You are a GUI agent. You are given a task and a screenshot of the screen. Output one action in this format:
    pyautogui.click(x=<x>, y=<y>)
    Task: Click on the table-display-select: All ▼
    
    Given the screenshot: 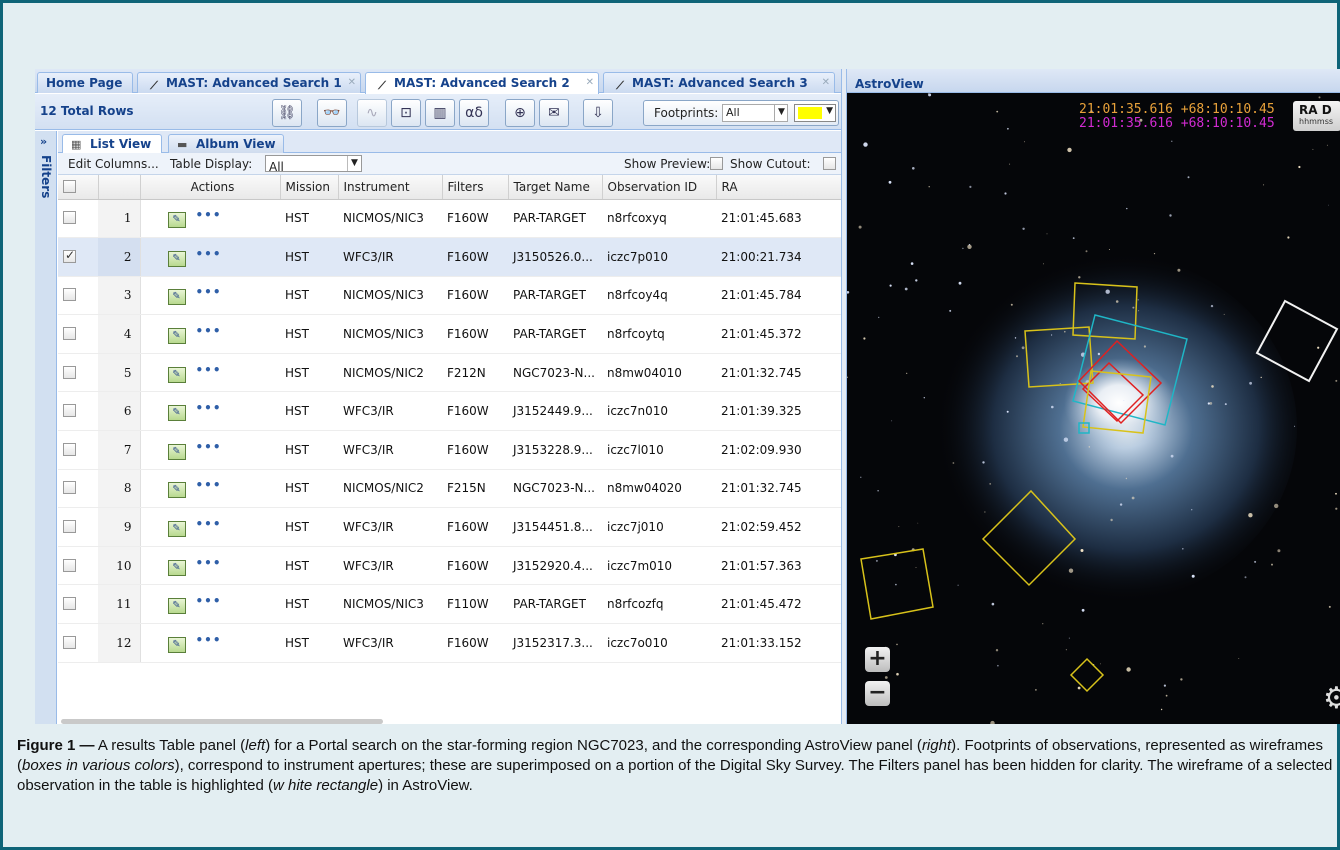 What is the action you would take?
    pyautogui.click(x=313, y=164)
    